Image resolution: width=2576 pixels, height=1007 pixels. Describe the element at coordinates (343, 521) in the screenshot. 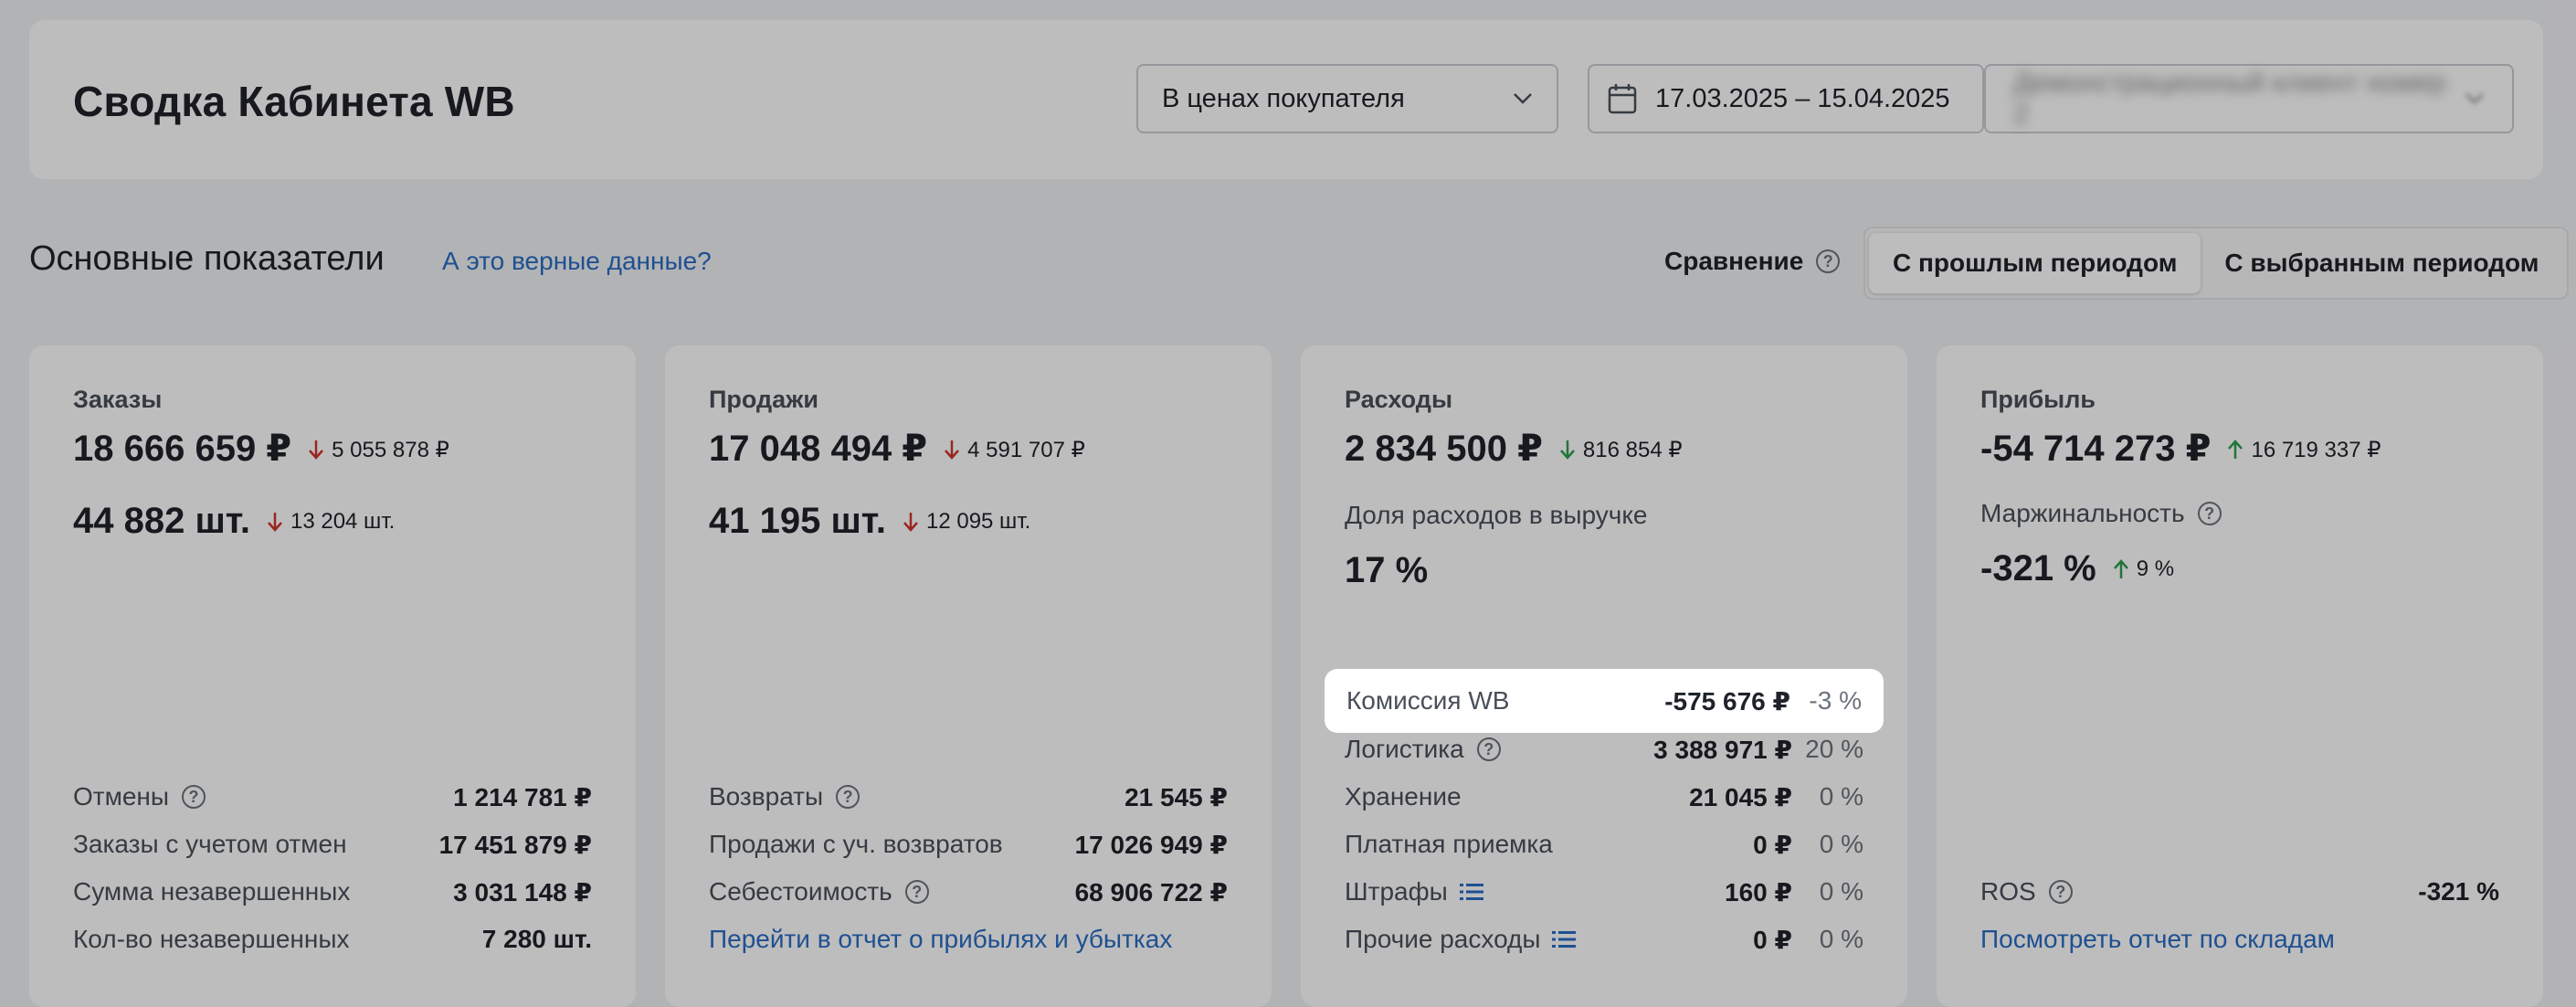

I see `delta-value: 13 204 шт.` at that location.